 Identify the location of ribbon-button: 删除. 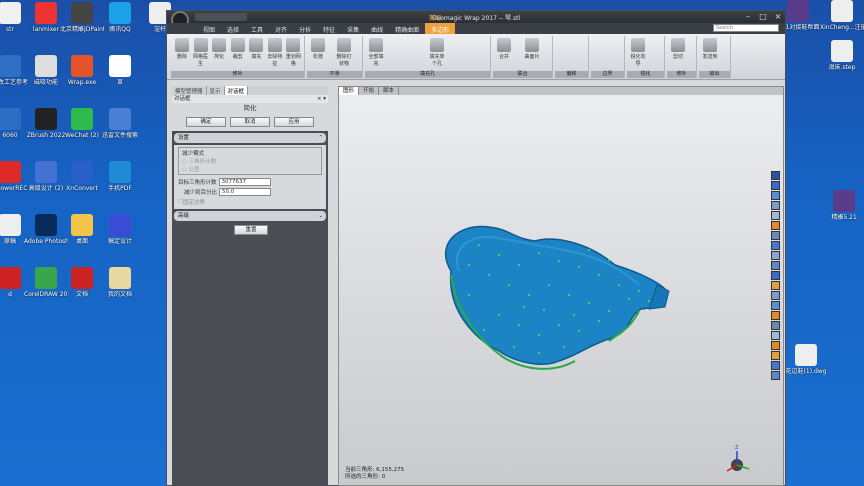
(182, 49).